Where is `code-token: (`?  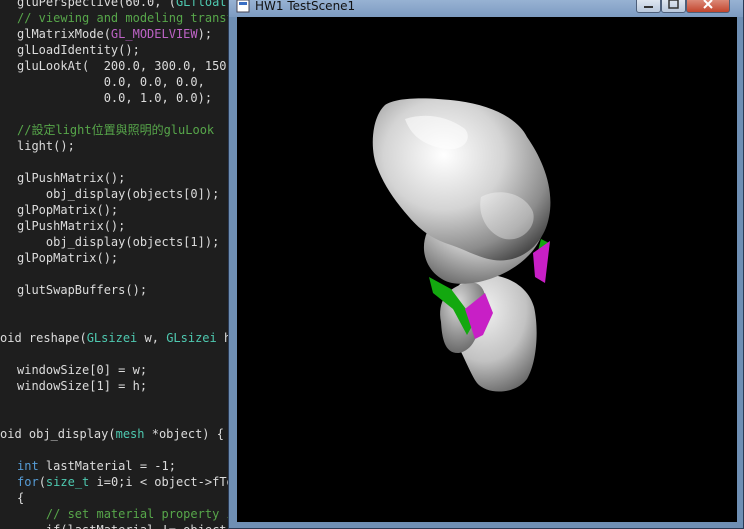
code-token: ( is located at coordinates (42, 482).